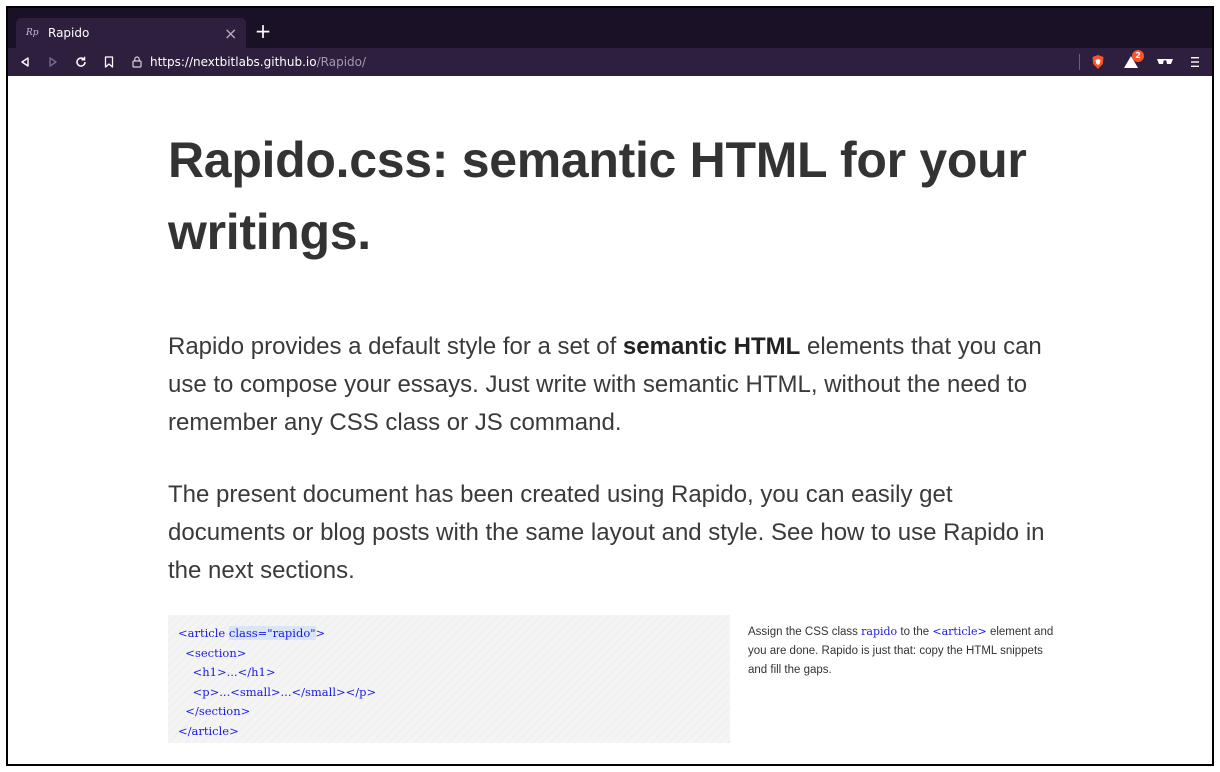 The height and width of the screenshot is (772, 1220). What do you see at coordinates (137, 62) in the screenshot?
I see `lock-icon` at bounding box center [137, 62].